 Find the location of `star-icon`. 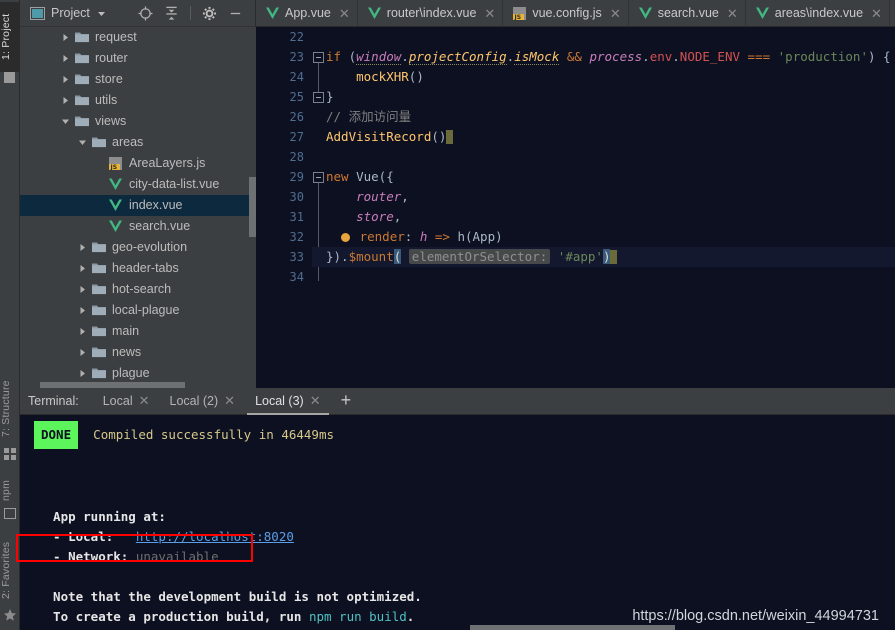

star-icon is located at coordinates (10, 615).